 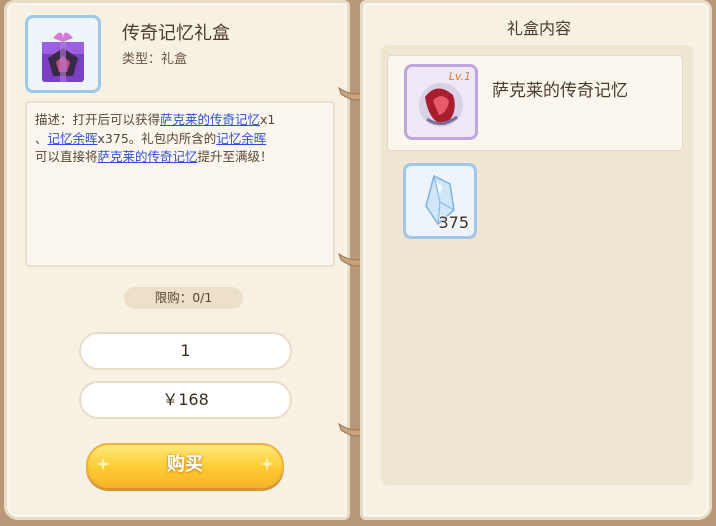 What do you see at coordinates (268, 119) in the screenshot?
I see `description-text: x1` at bounding box center [268, 119].